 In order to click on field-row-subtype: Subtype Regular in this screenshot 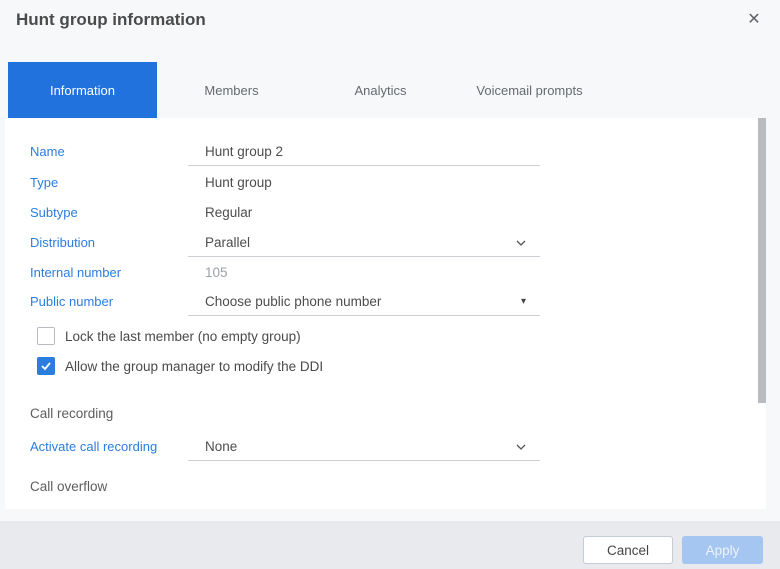, I will do `click(378, 213)`.